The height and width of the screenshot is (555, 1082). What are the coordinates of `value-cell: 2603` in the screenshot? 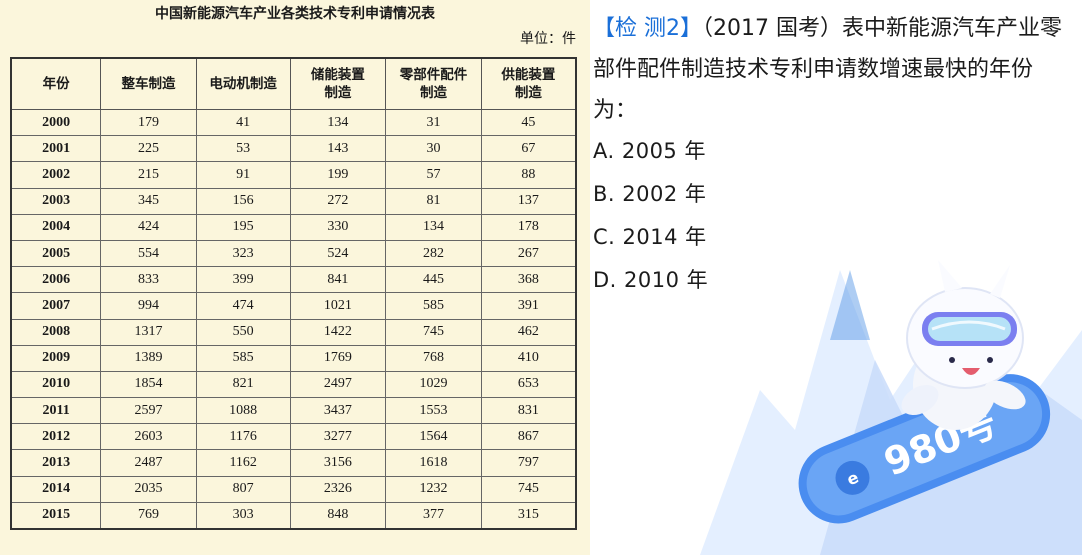 It's located at (148, 437).